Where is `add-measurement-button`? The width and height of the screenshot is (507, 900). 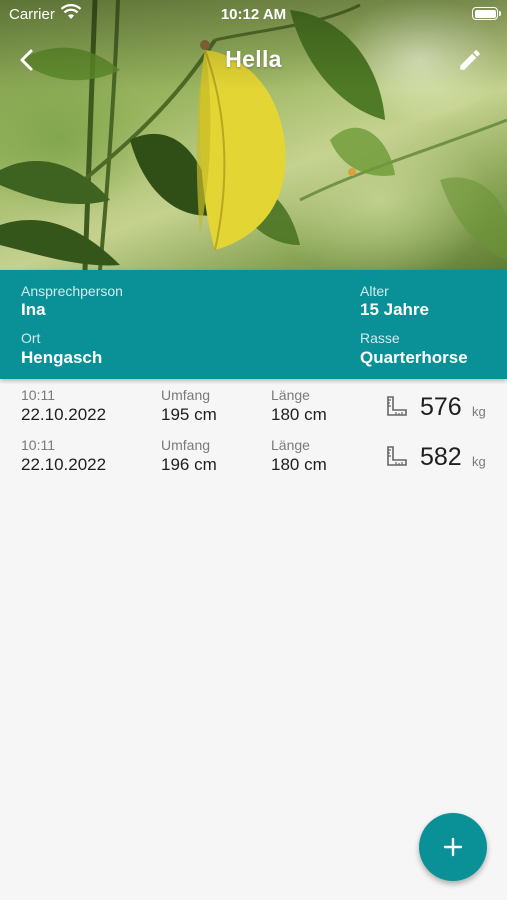 add-measurement-button is located at coordinates (453, 847).